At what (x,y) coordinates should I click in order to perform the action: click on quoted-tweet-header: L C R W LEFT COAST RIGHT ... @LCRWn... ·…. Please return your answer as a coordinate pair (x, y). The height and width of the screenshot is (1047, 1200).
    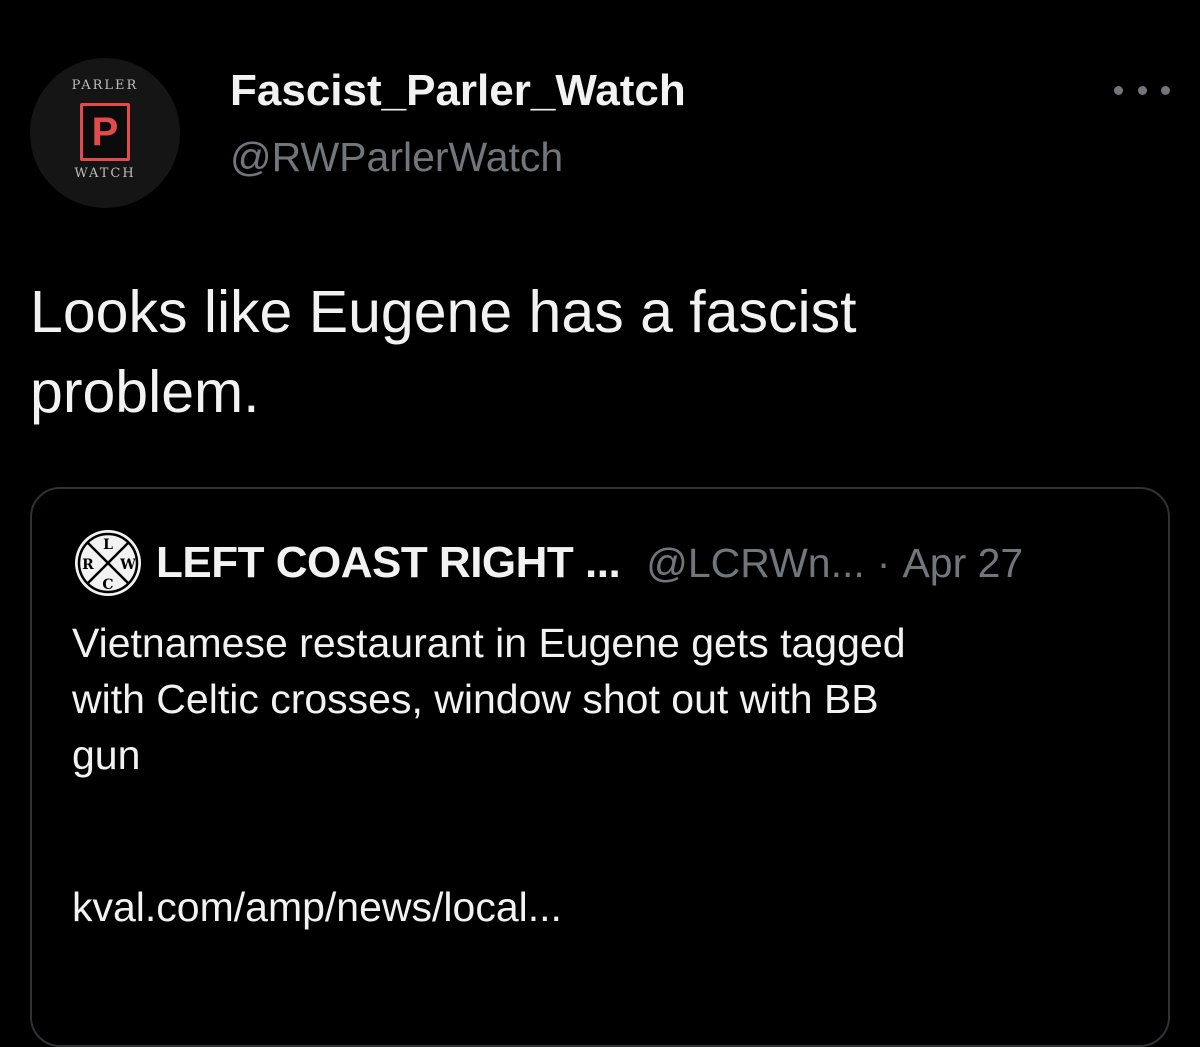
    Looking at the image, I should click on (547, 563).